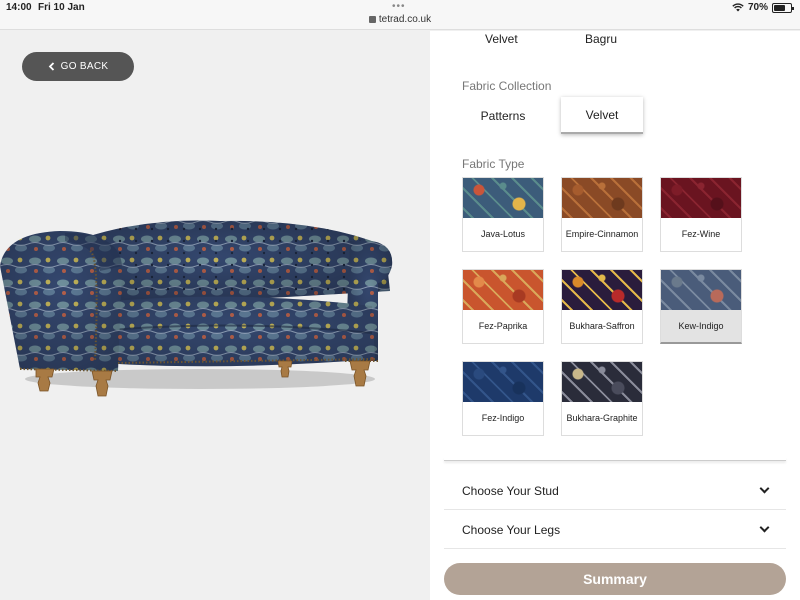  I want to click on fabric-swatch: Java-Lotus, so click(503, 214).